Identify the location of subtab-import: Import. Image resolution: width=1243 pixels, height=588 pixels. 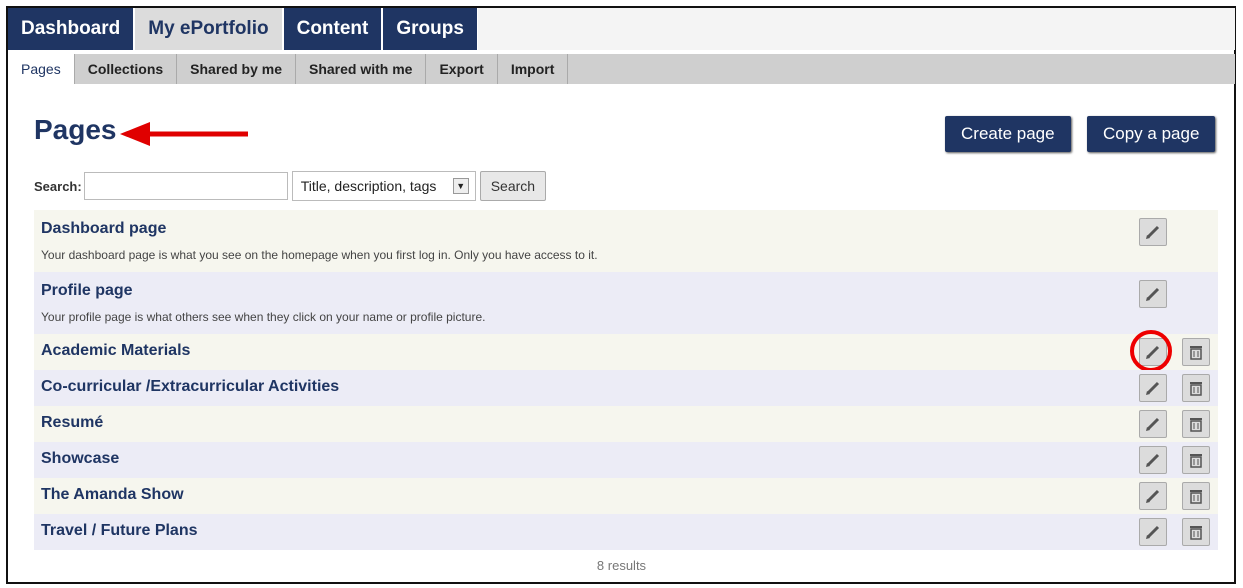
(533, 69).